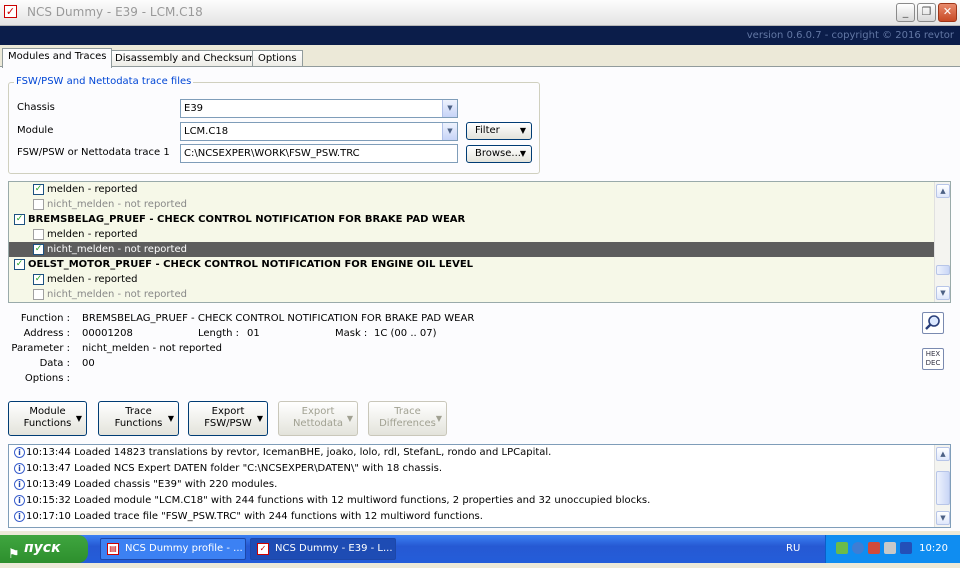 This screenshot has width=960, height=568. What do you see at coordinates (933, 354) in the screenshot?
I see `hex-text: HEX` at bounding box center [933, 354].